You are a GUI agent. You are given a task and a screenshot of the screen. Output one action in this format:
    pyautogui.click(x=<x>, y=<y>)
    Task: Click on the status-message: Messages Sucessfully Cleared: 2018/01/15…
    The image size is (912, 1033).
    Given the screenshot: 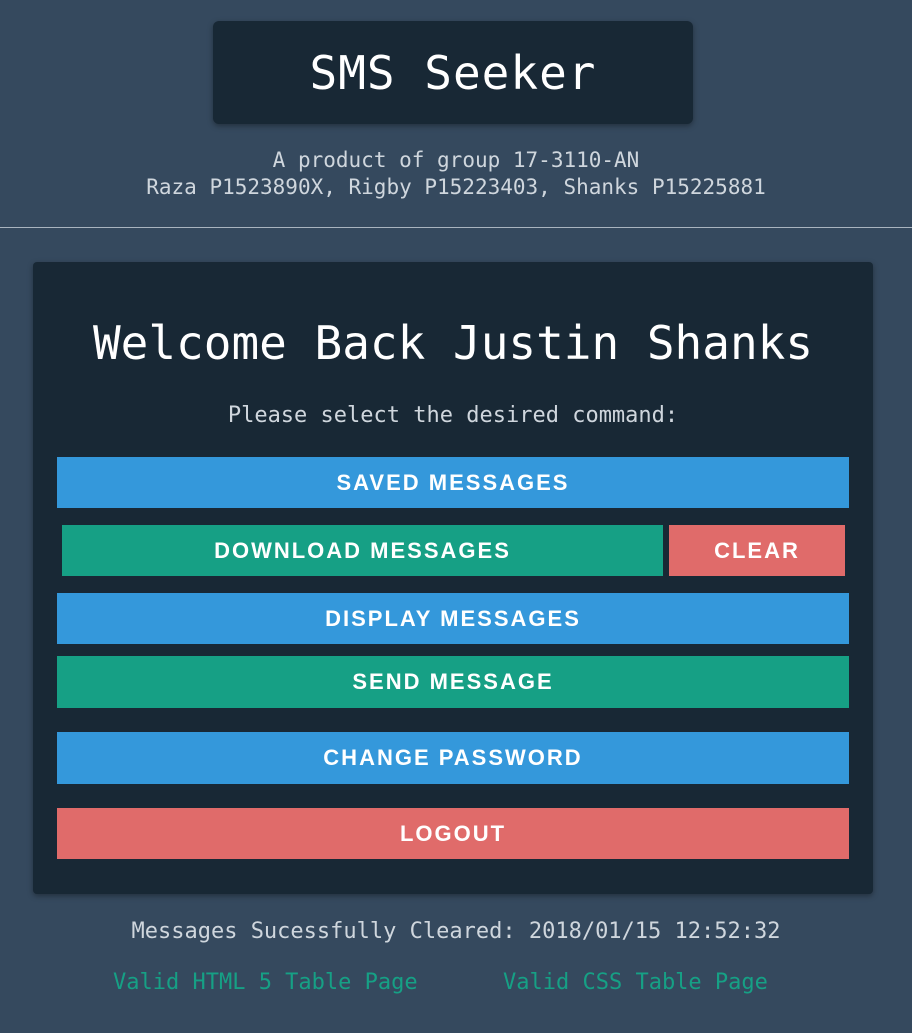 What is the action you would take?
    pyautogui.click(x=456, y=931)
    